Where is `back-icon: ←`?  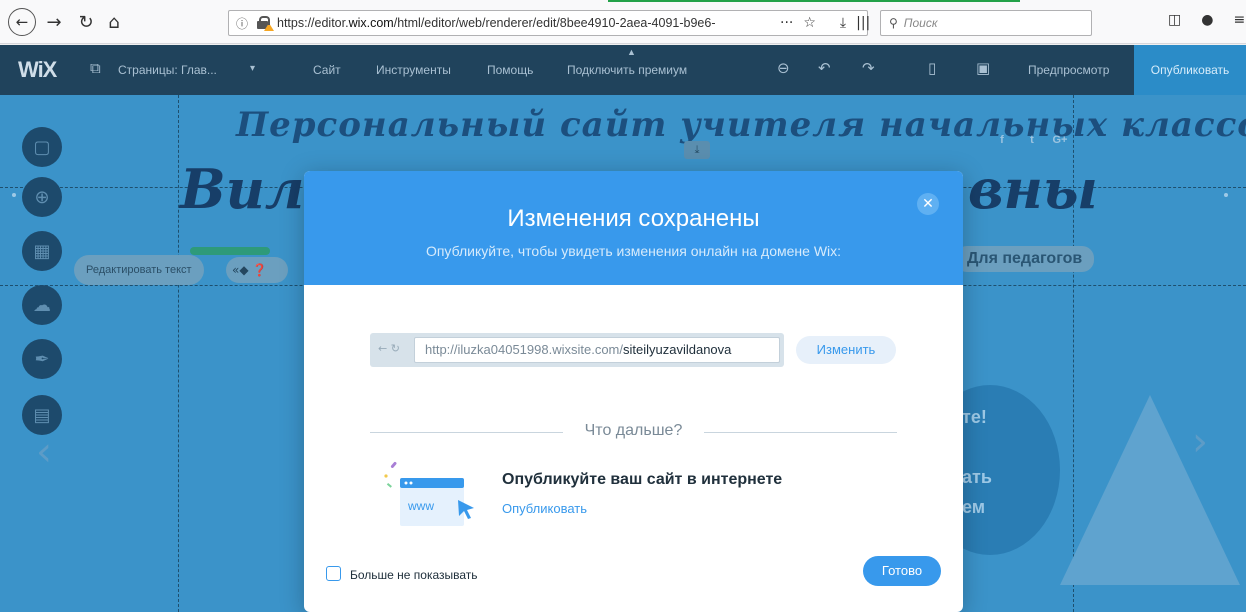 back-icon: ← is located at coordinates (22, 22).